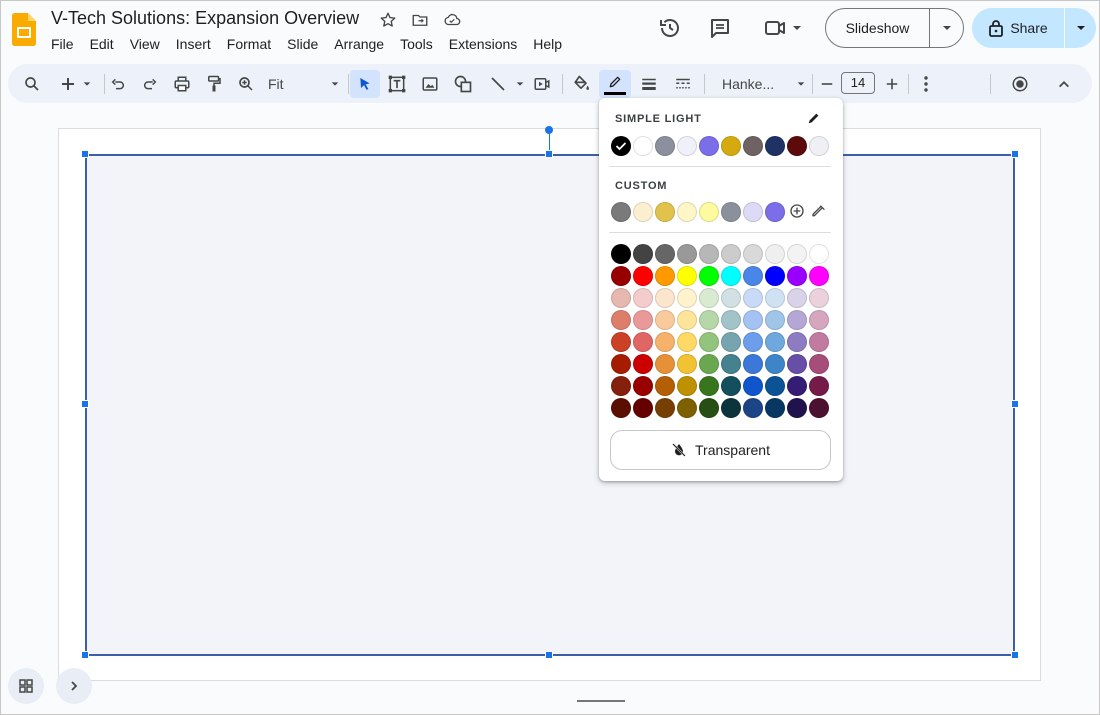 This screenshot has width=1100, height=715. I want to click on menu-insert: Insert, so click(193, 44).